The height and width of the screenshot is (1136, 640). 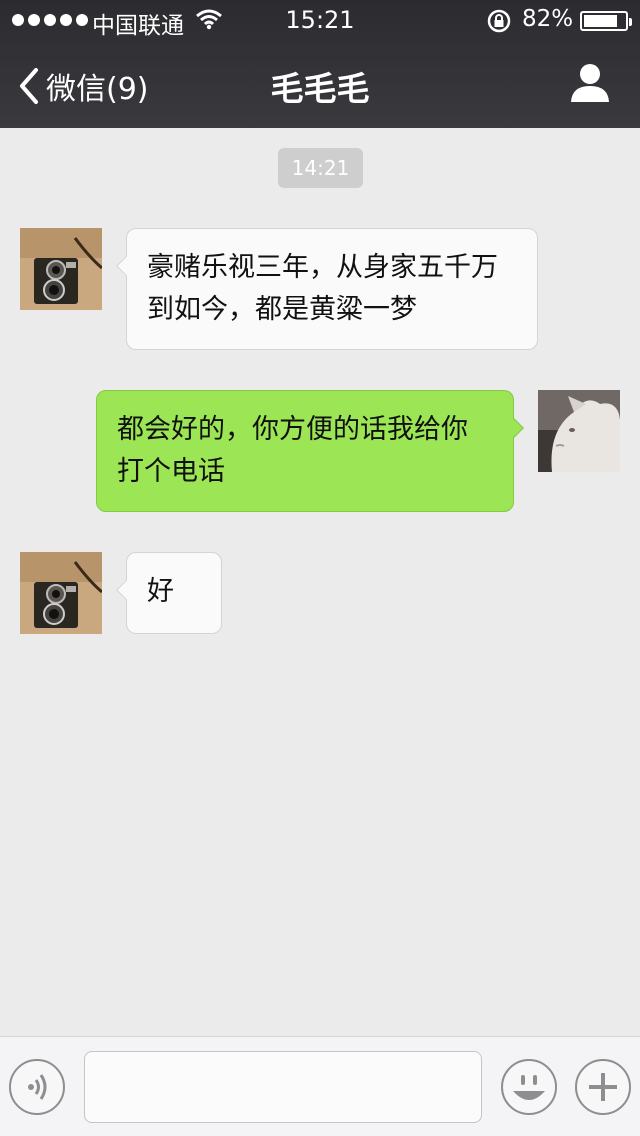 I want to click on navigation-bar: 微信(9) 毛毛毛, so click(x=320, y=84).